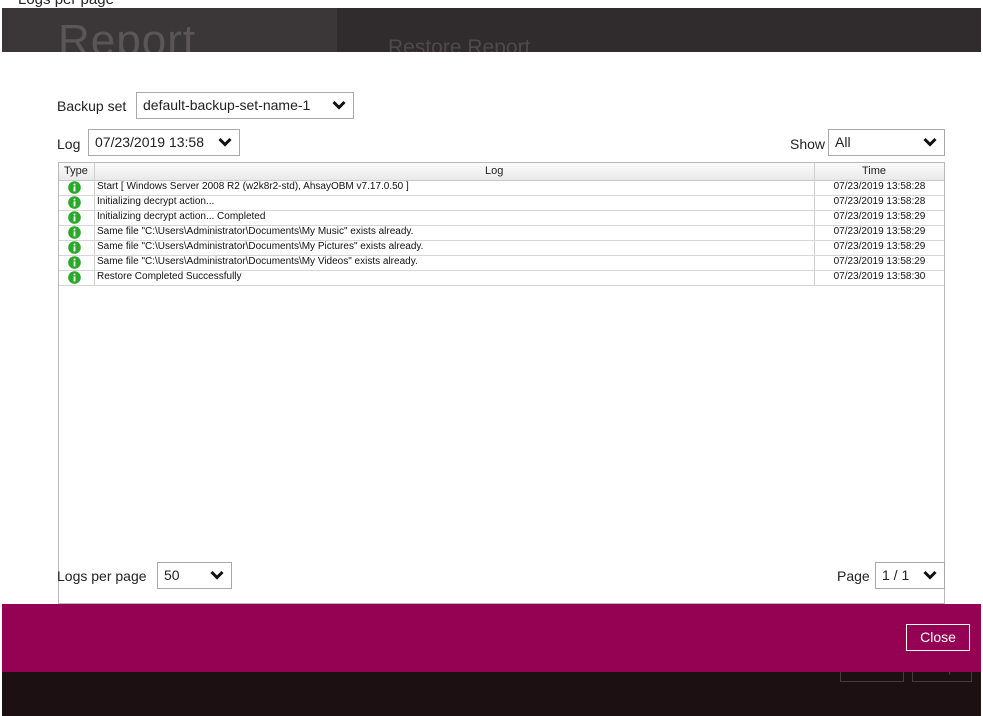 The width and height of the screenshot is (983, 716). Describe the element at coordinates (172, 575) in the screenshot. I see `logs-per-page-value: 50` at that location.